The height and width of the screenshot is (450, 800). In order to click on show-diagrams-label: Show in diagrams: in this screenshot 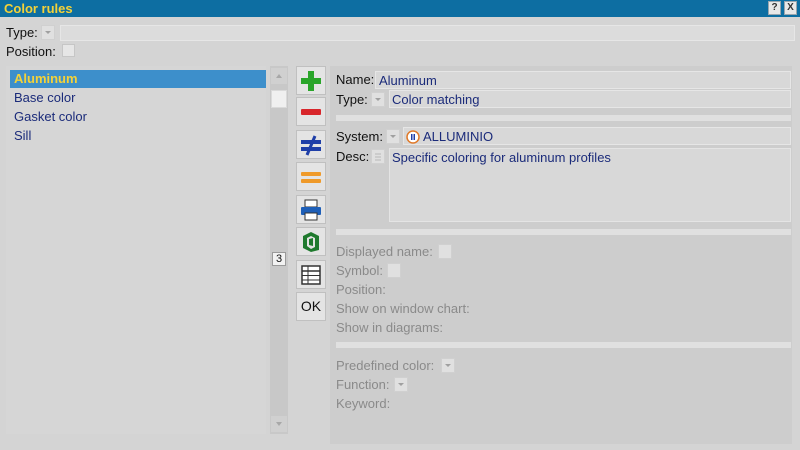, I will do `click(389, 327)`.